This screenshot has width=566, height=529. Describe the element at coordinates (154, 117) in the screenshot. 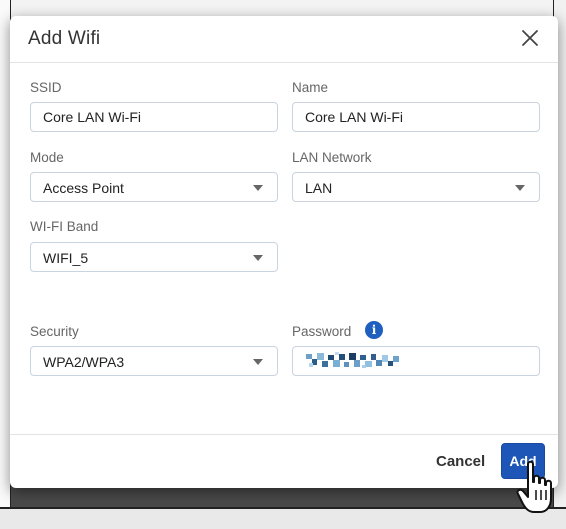

I see `ssid-input` at that location.